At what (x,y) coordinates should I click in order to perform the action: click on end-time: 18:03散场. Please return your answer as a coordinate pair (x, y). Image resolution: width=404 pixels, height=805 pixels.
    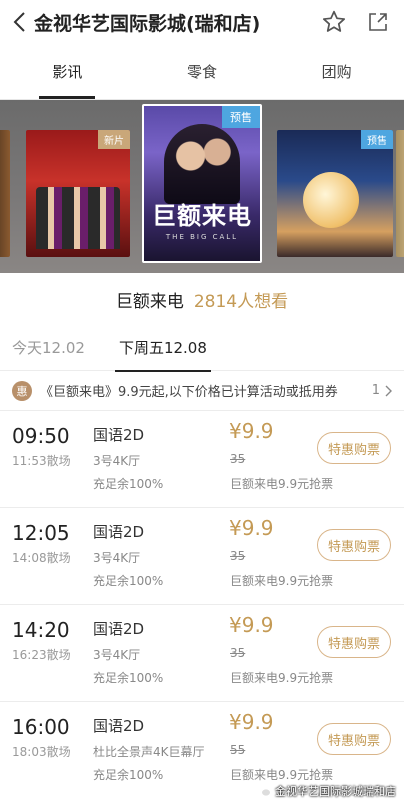
    Looking at the image, I should click on (41, 752).